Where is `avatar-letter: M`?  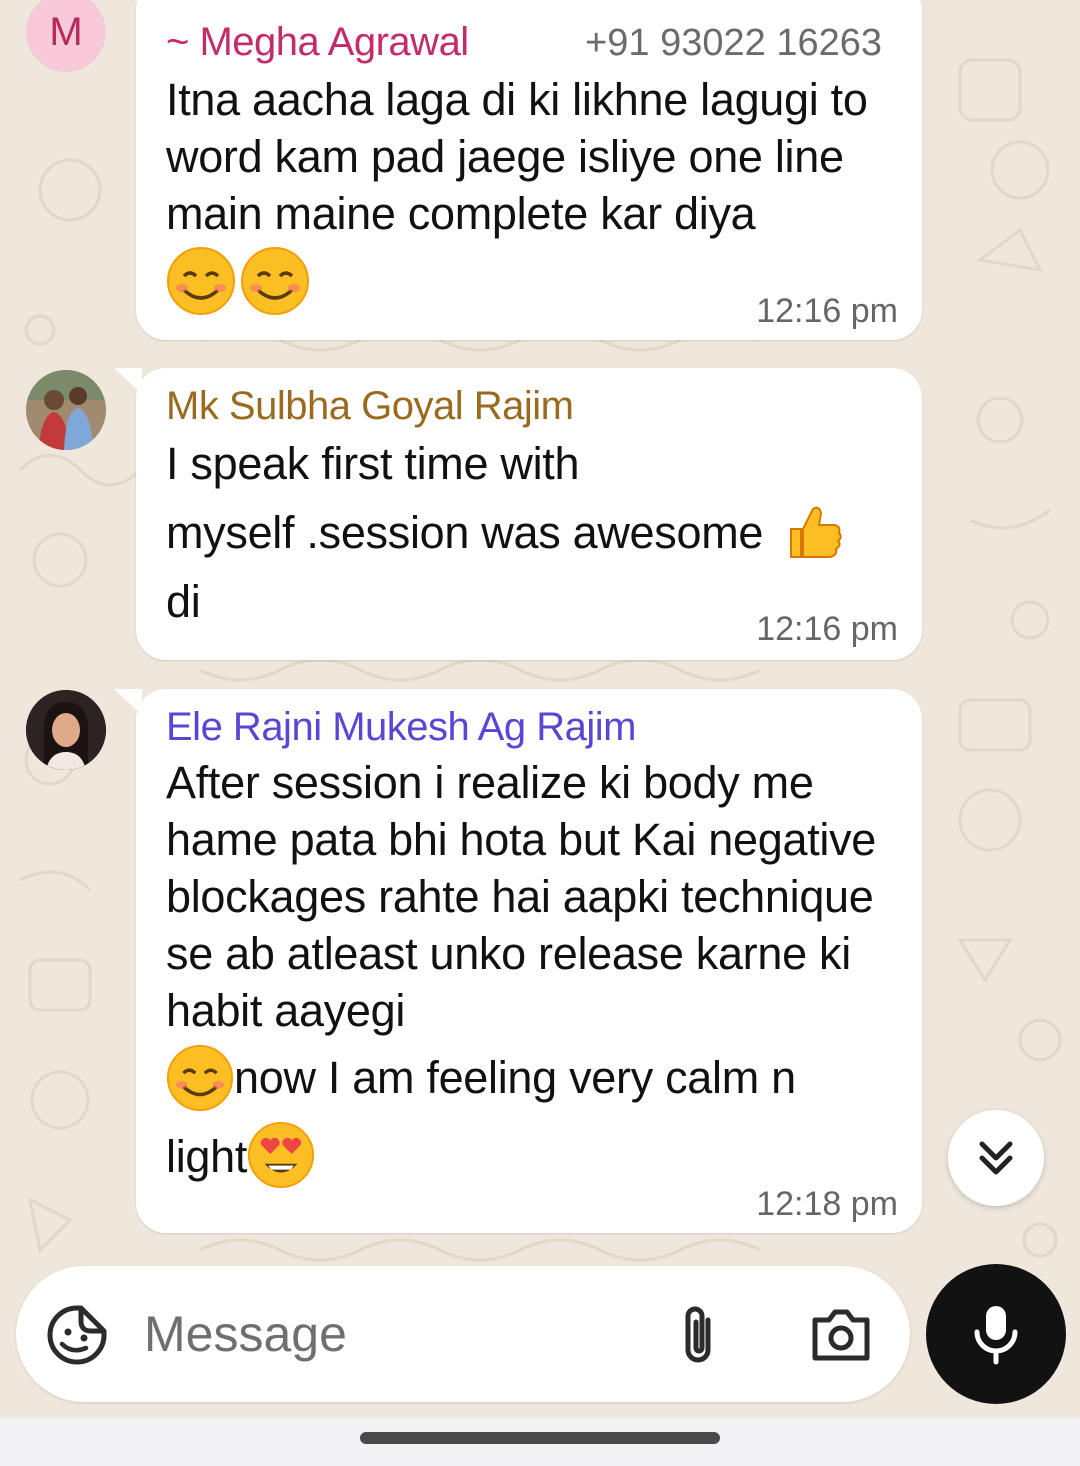
avatar-letter: M is located at coordinates (66, 31).